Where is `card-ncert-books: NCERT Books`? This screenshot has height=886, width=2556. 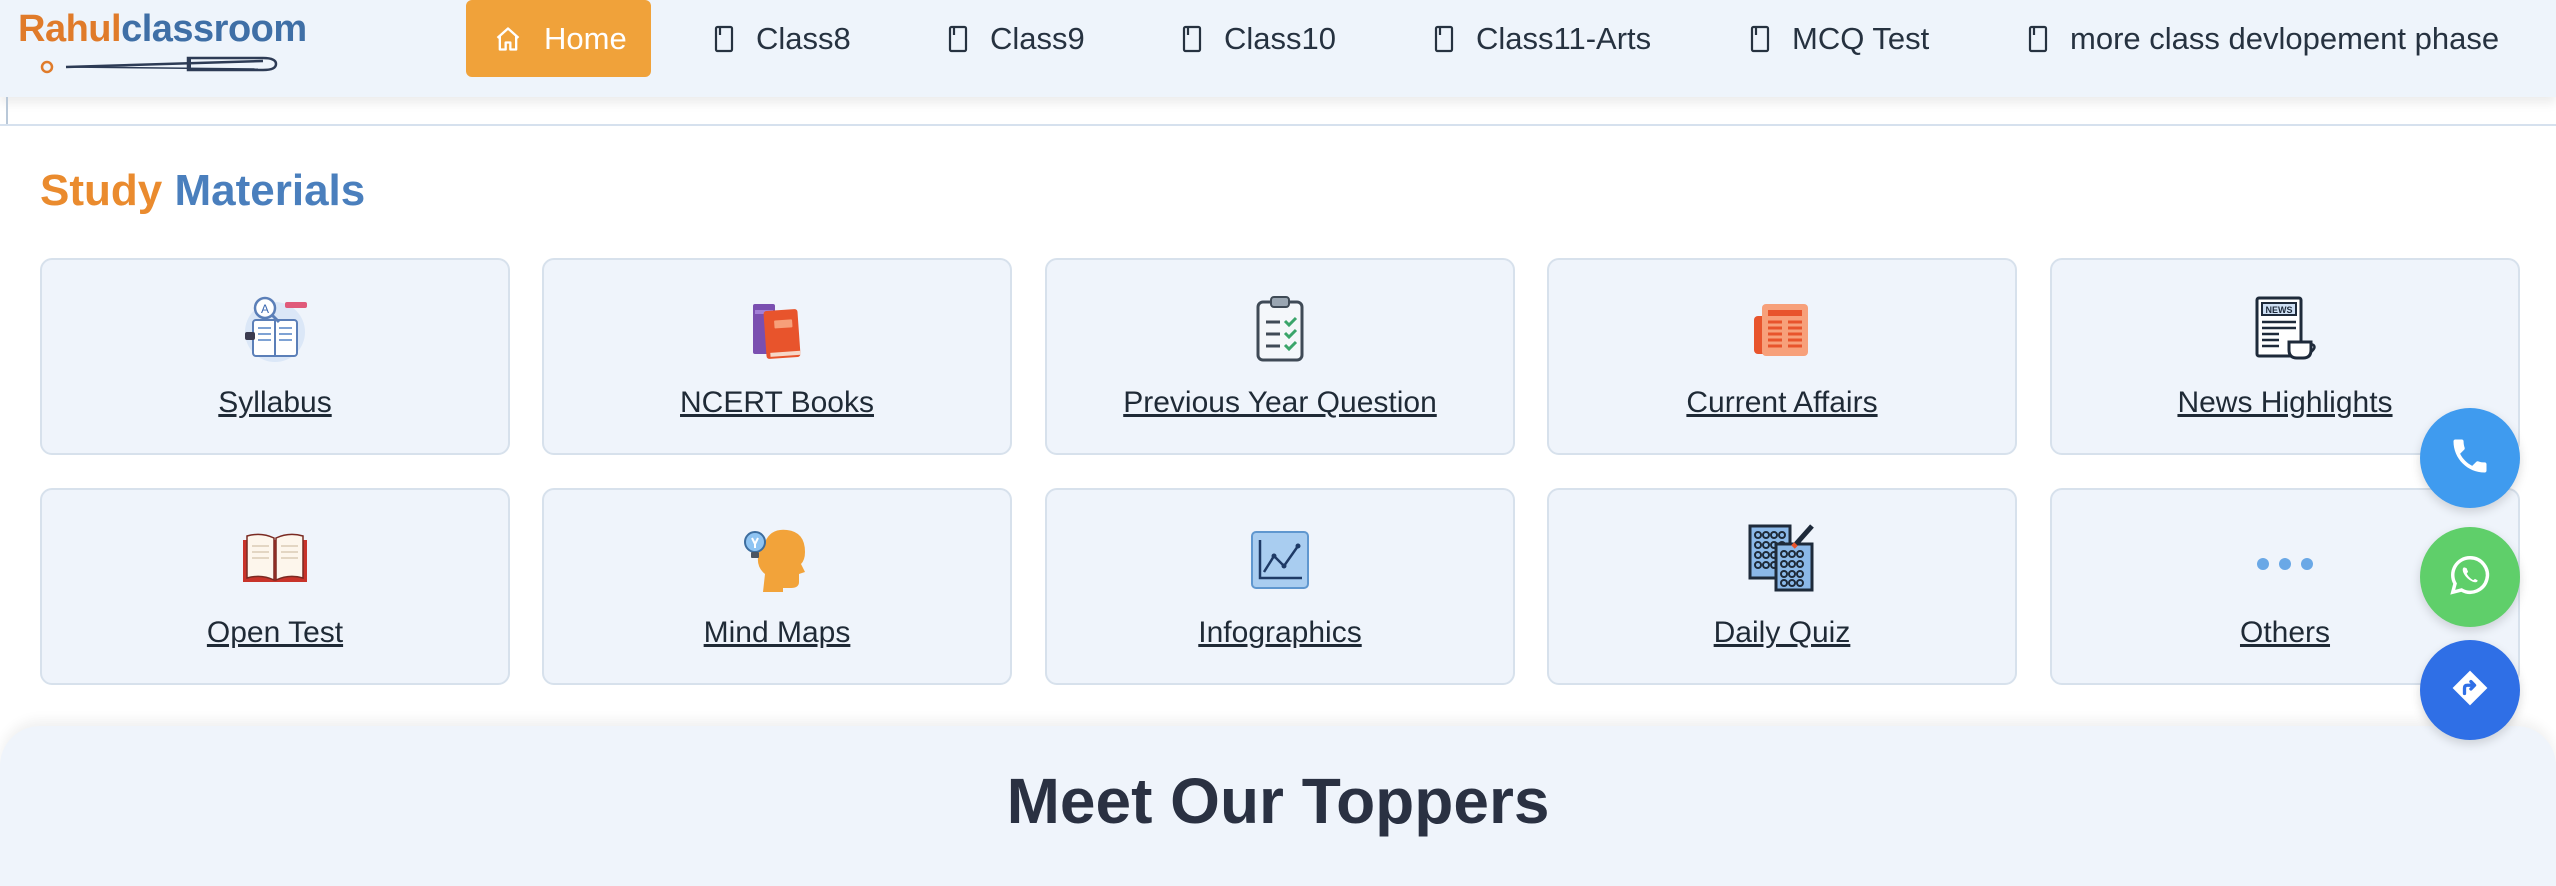 card-ncert-books: NCERT Books is located at coordinates (777, 356).